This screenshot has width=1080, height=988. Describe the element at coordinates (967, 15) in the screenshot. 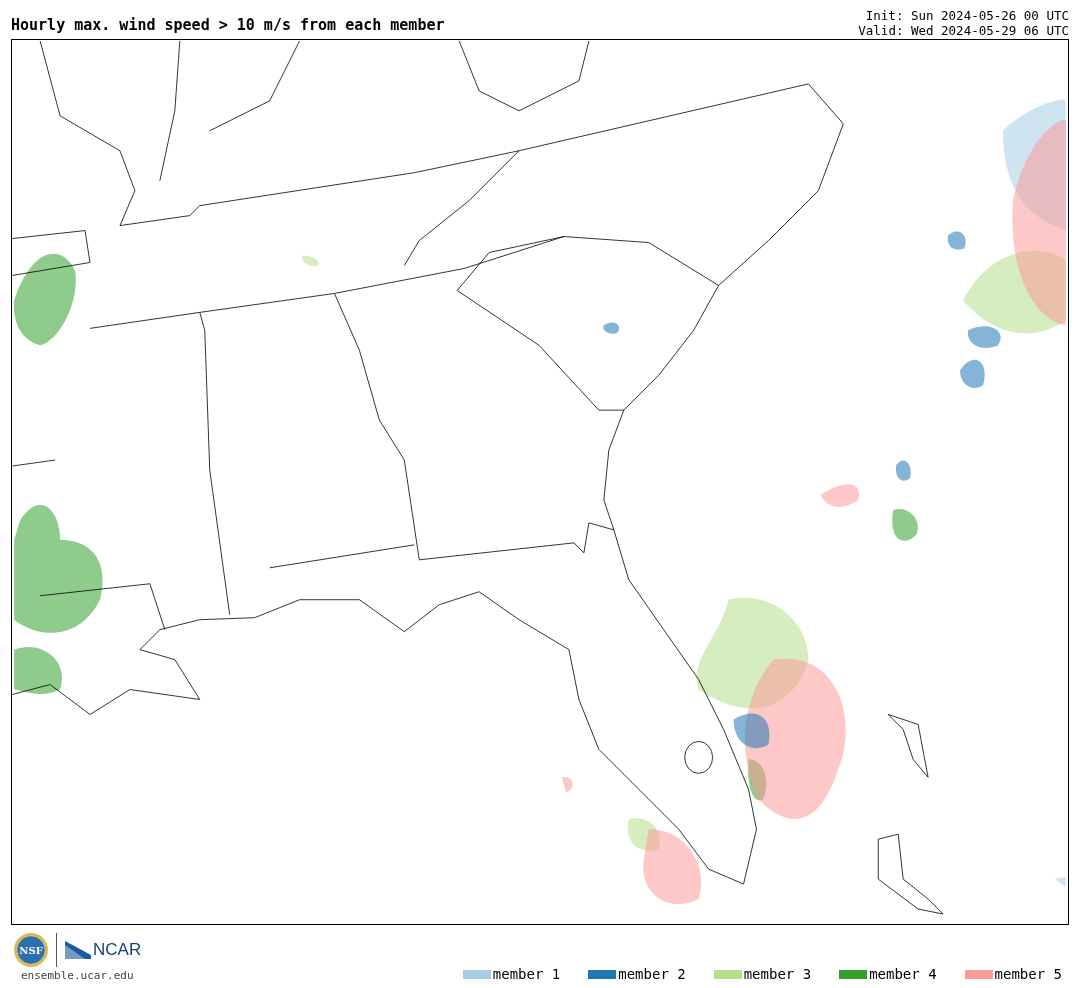

I see `init-time: Init: Sun 2024-05-26 00 UTC` at that location.